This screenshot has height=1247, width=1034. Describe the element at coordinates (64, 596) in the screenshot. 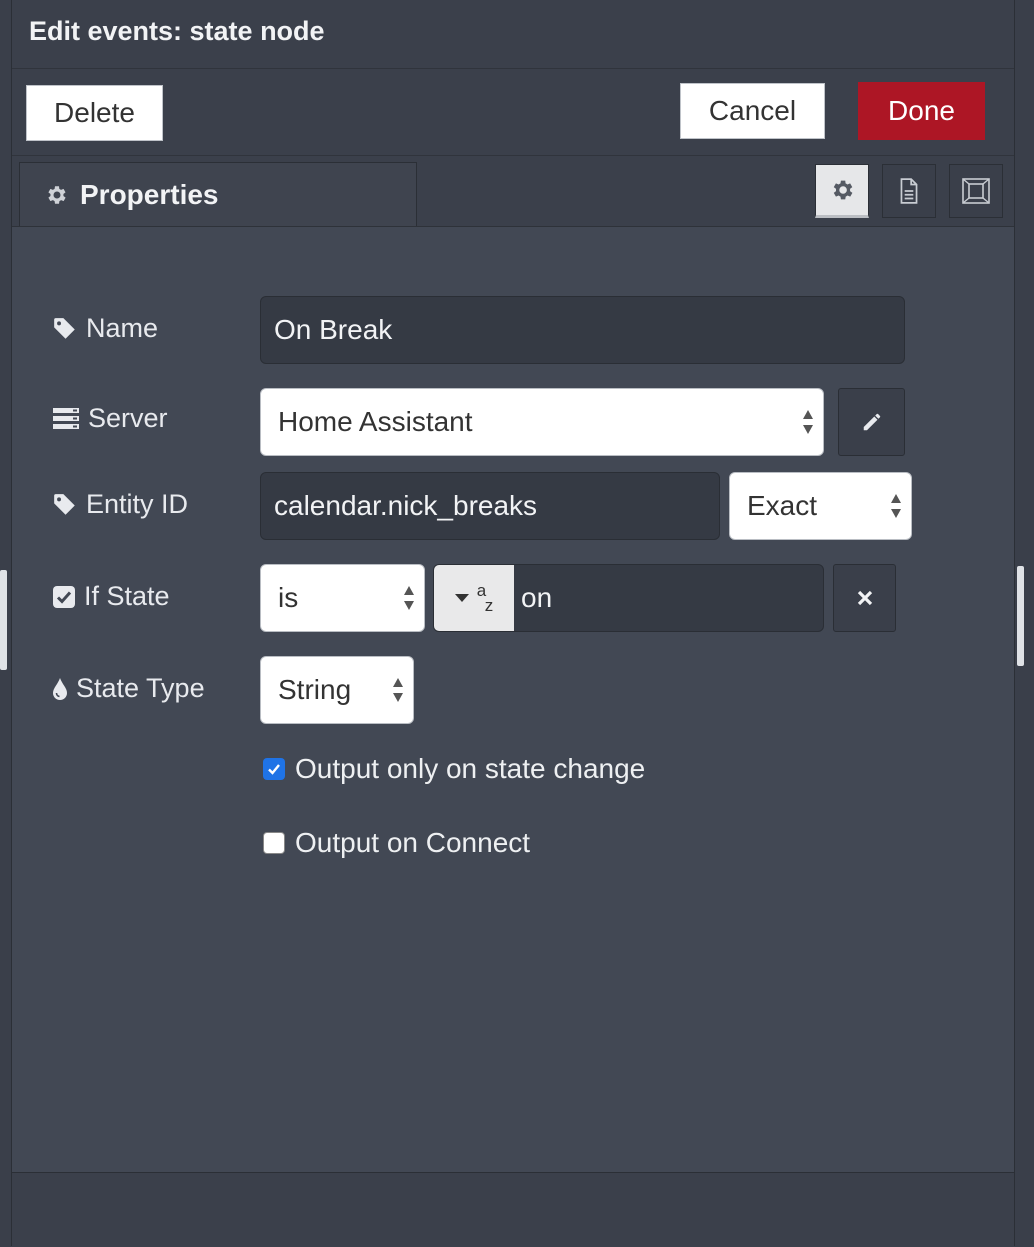

I see `checkbox-checked-icon` at that location.